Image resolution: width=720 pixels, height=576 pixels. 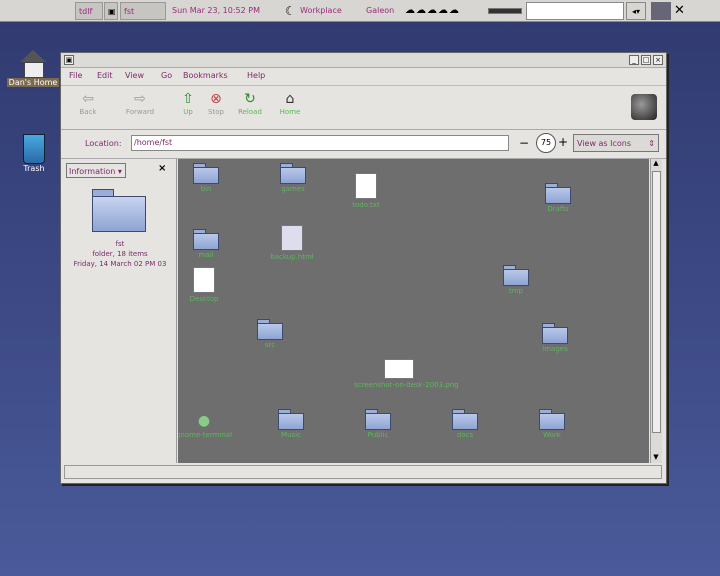 I want to click on file-item: mail, so click(x=207, y=244).